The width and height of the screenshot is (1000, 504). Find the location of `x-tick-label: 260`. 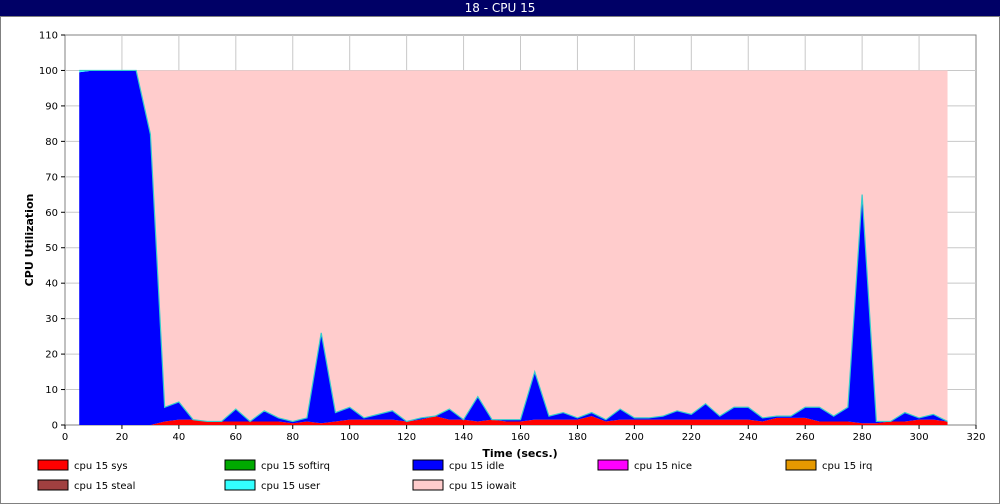

x-tick-label: 260 is located at coordinates (805, 437).